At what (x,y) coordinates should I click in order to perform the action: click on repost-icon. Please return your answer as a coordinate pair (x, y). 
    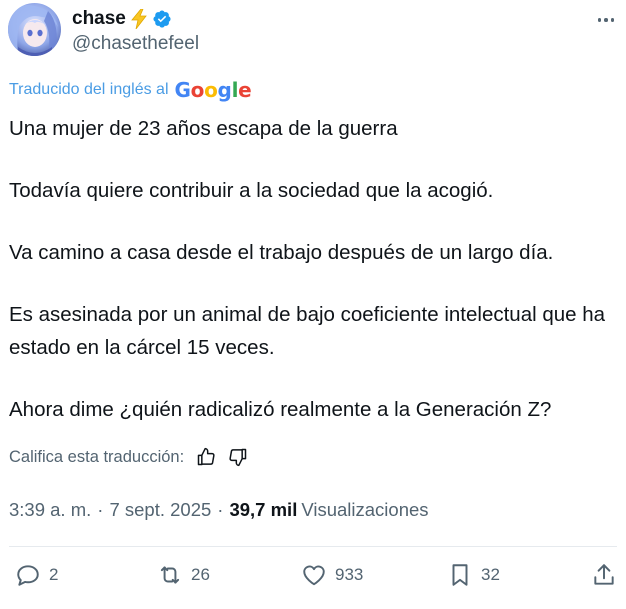
    Looking at the image, I should click on (170, 575).